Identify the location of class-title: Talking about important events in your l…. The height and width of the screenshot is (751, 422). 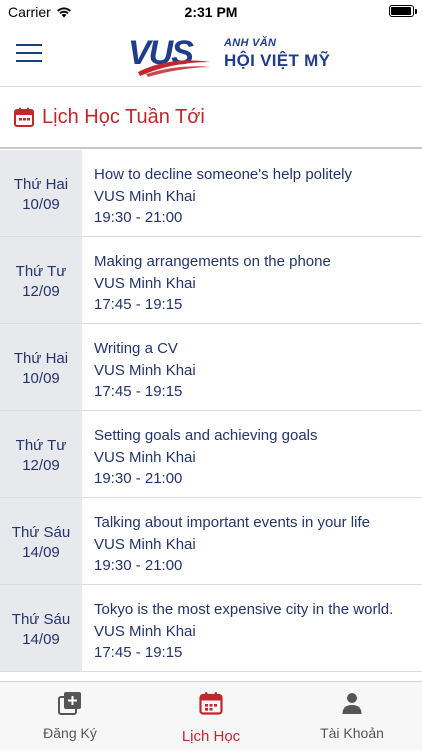
(232, 522).